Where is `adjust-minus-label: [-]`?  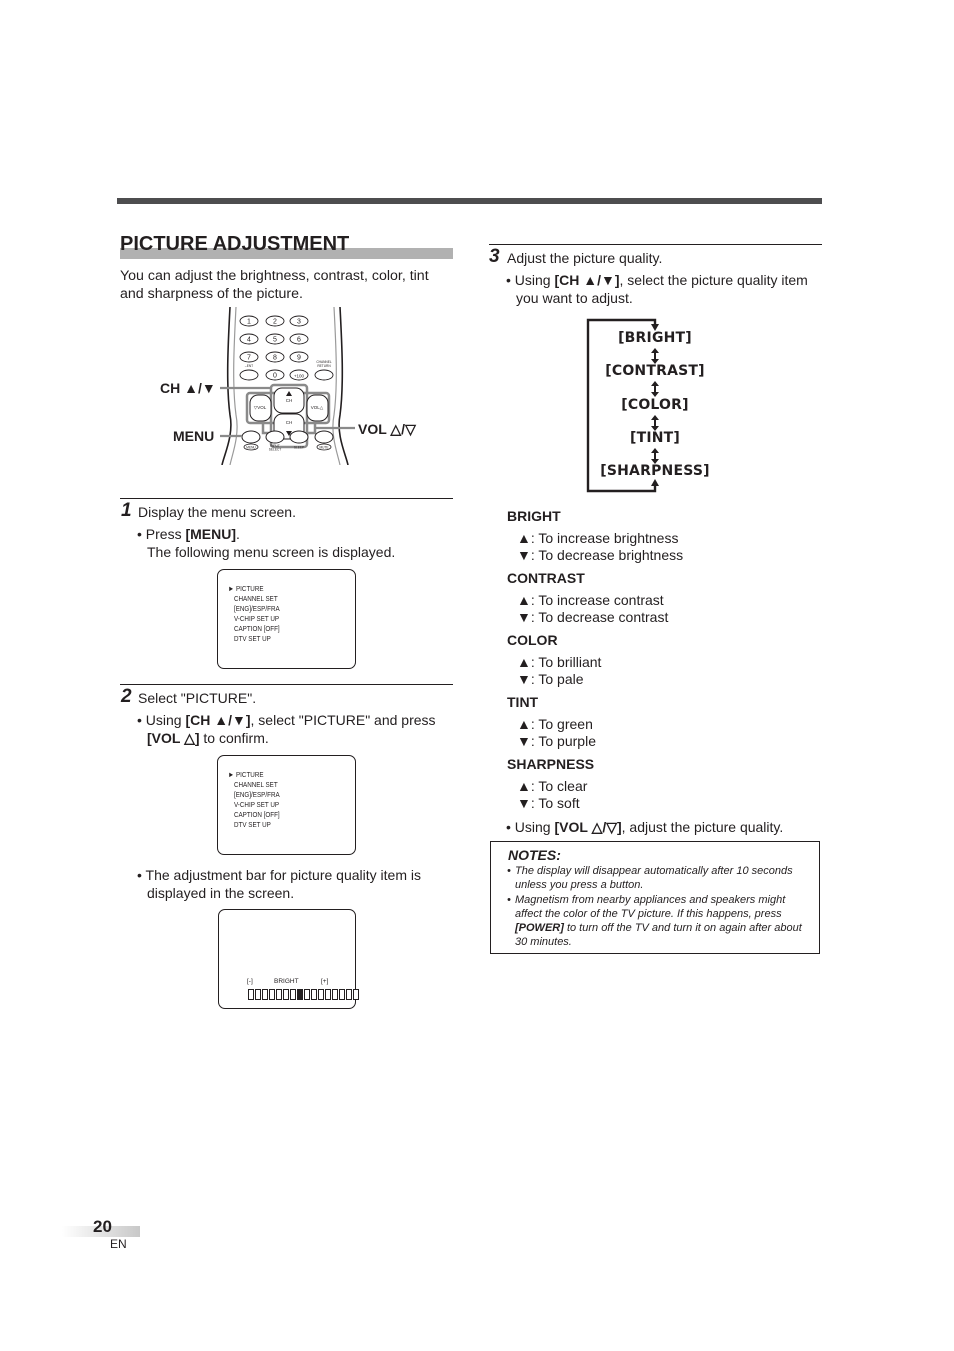
adjust-minus-label: [-] is located at coordinates (250, 981).